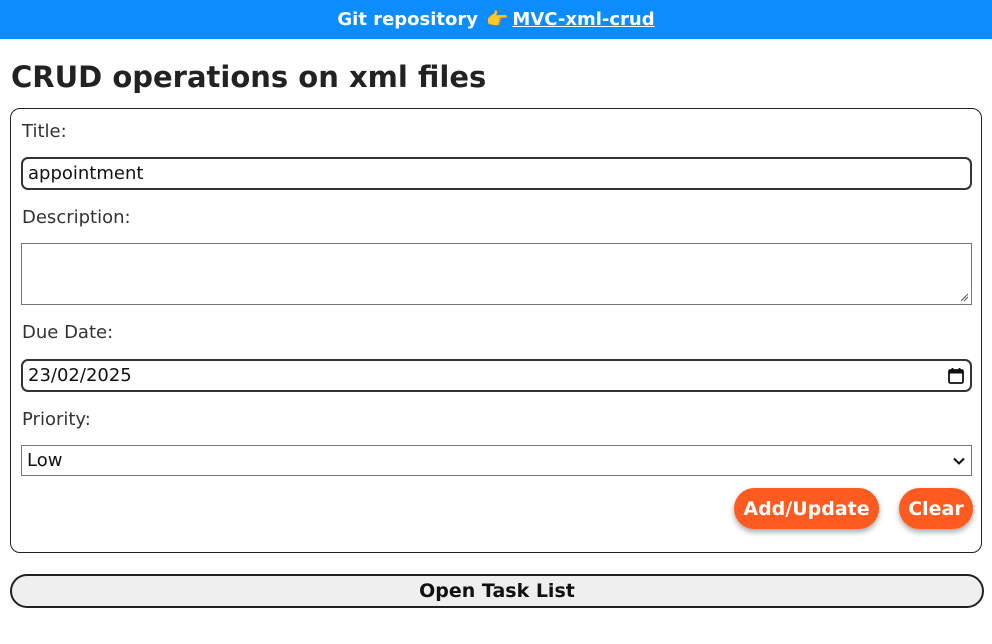 The width and height of the screenshot is (992, 644). Describe the element at coordinates (964, 297) in the screenshot. I see `resize-handle-icon` at that location.